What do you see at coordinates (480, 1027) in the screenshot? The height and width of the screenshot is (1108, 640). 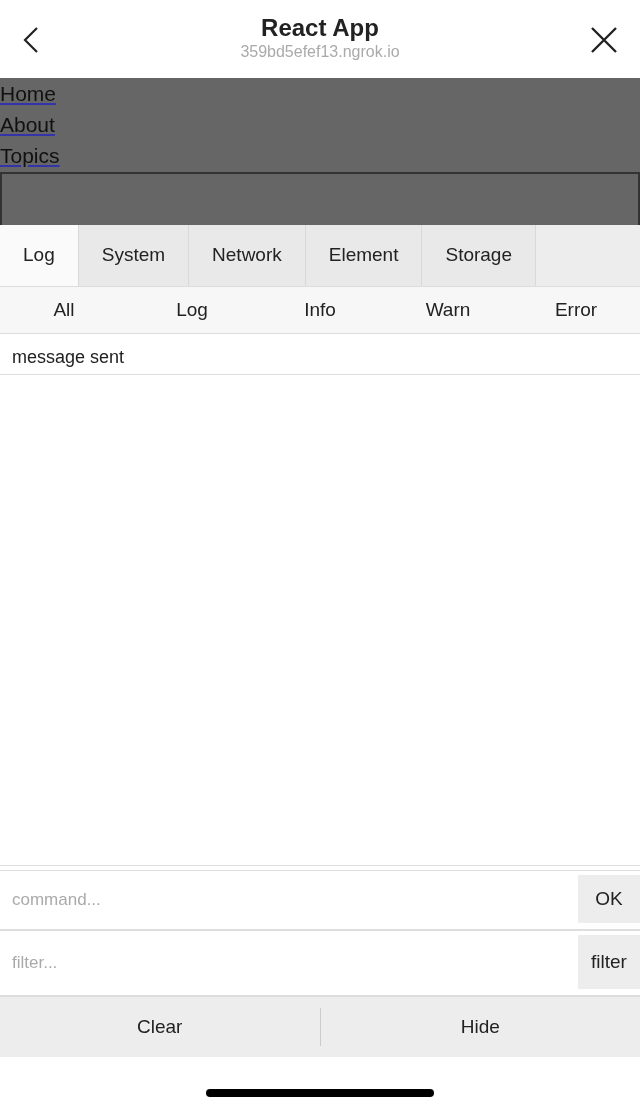 I see `footer-button: Hide` at bounding box center [480, 1027].